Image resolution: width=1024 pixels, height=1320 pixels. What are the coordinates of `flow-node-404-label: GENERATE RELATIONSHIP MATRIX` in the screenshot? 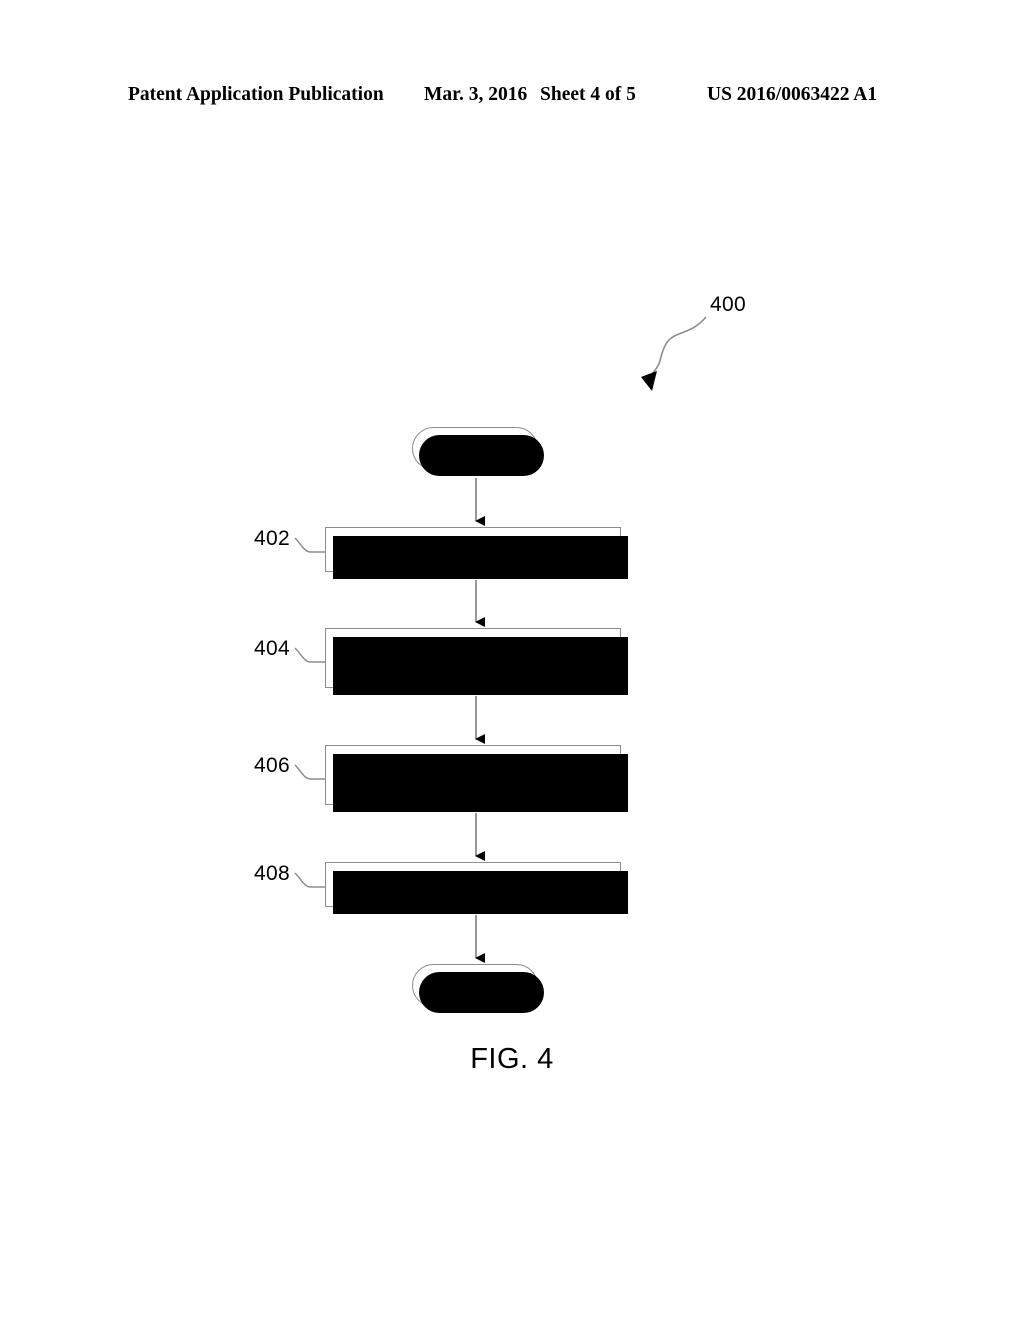 It's located at (472, 658).